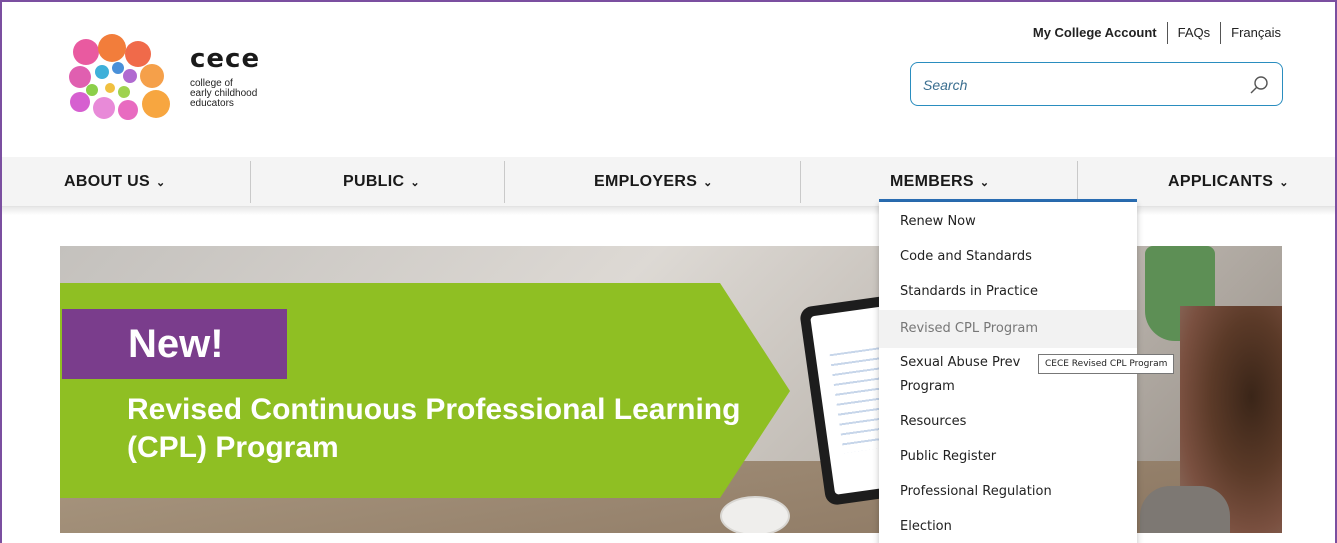 This screenshot has width=1337, height=543. What do you see at coordinates (1008, 329) in the screenshot?
I see `menu-item-revised-cpl-program: Revised CPL Program` at bounding box center [1008, 329].